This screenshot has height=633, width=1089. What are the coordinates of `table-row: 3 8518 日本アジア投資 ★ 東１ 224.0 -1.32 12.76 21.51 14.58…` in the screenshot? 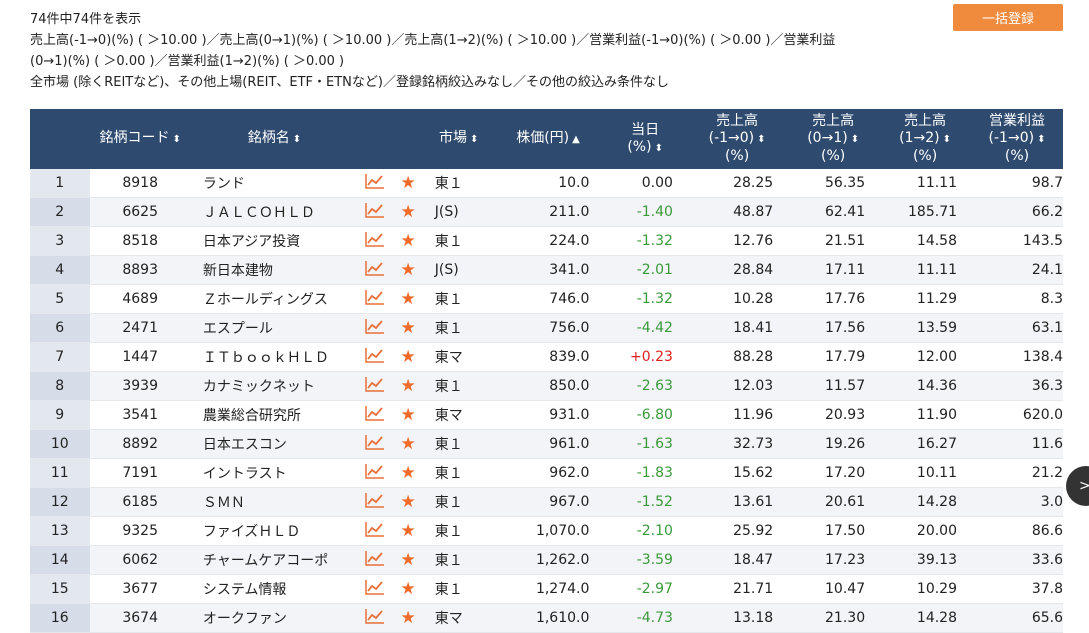 It's located at (546, 241).